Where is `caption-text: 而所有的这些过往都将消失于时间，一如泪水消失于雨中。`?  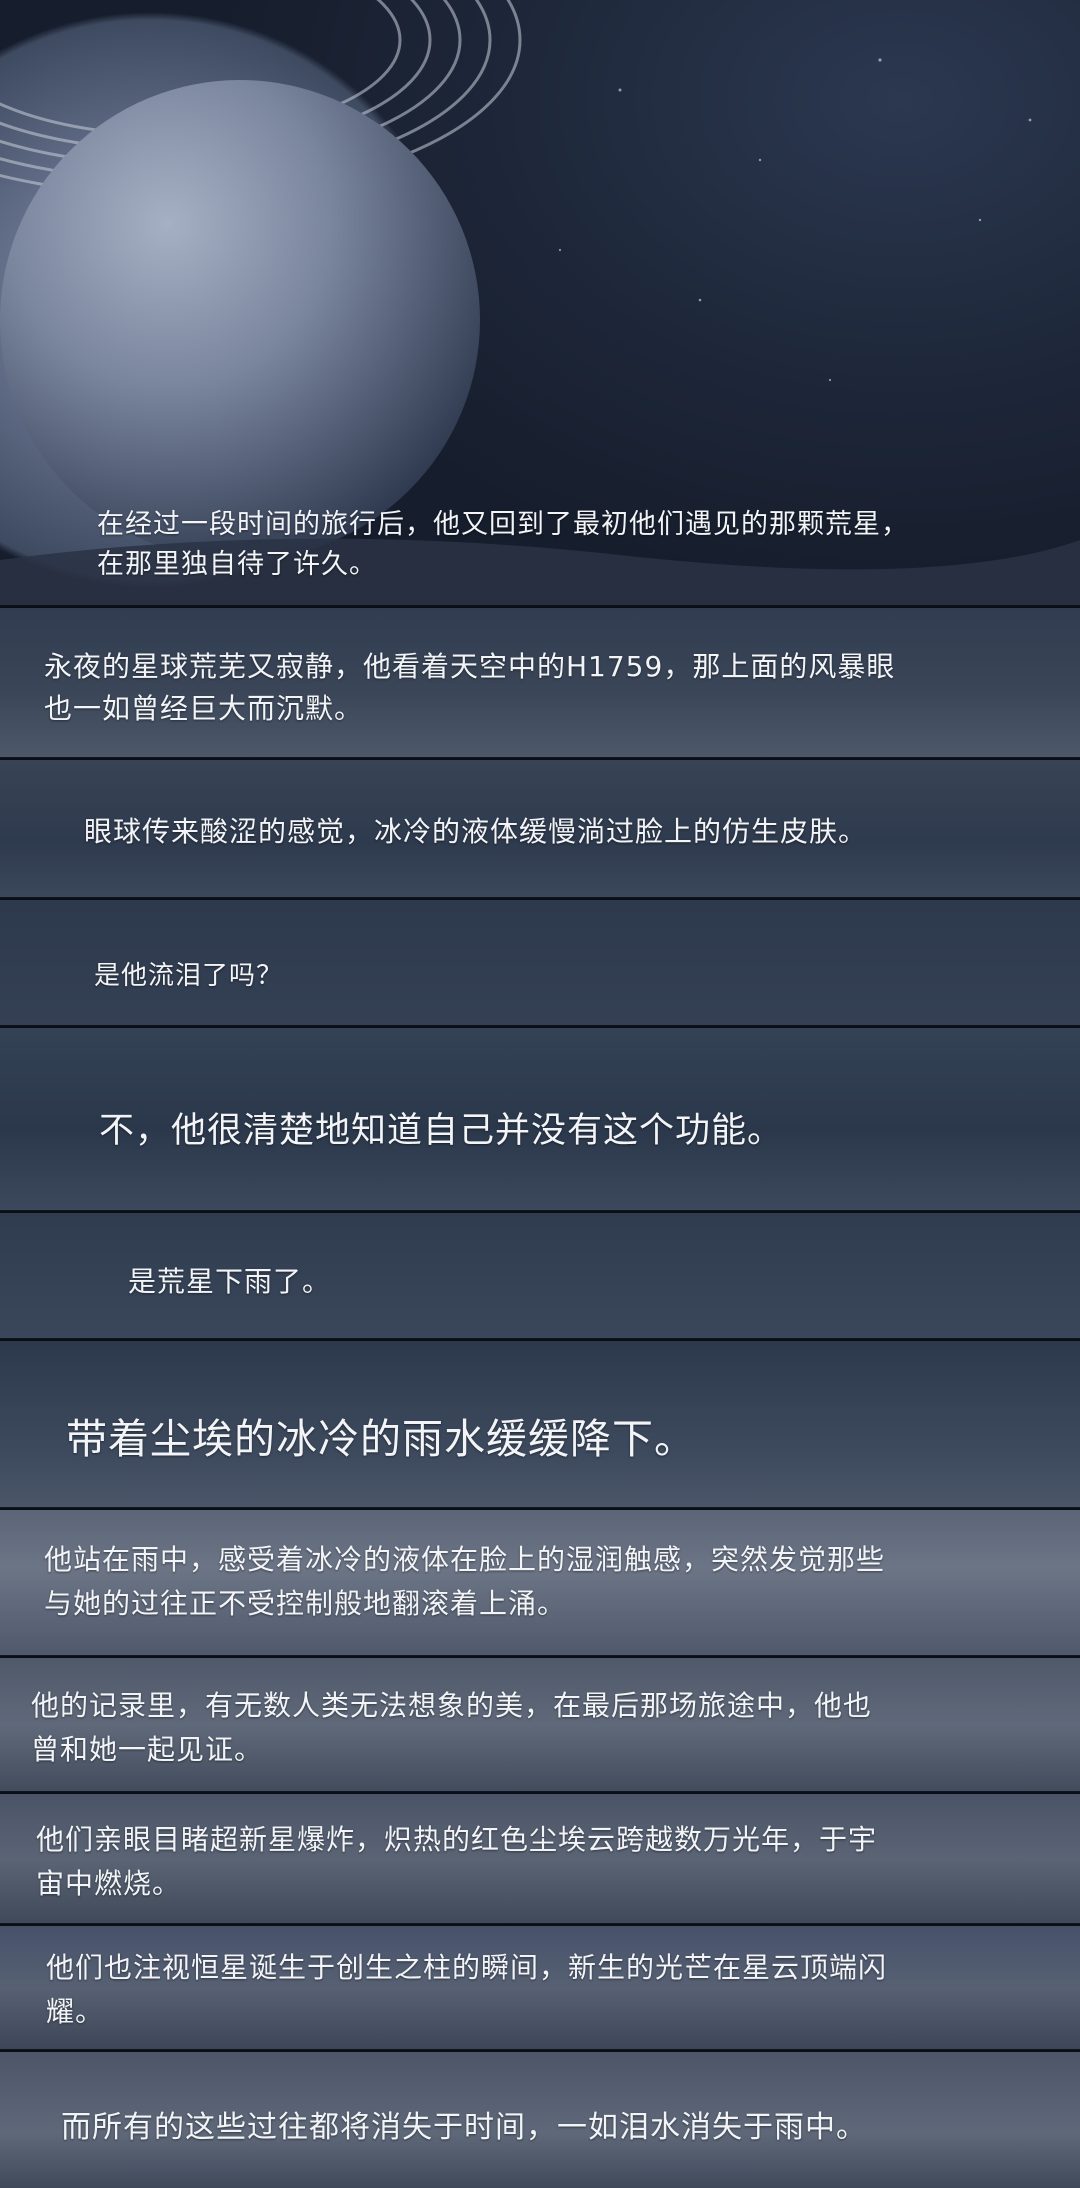
caption-text: 而所有的这些过往都将消失于时间，一如泪水消失于雨中。 is located at coordinates (464, 2127).